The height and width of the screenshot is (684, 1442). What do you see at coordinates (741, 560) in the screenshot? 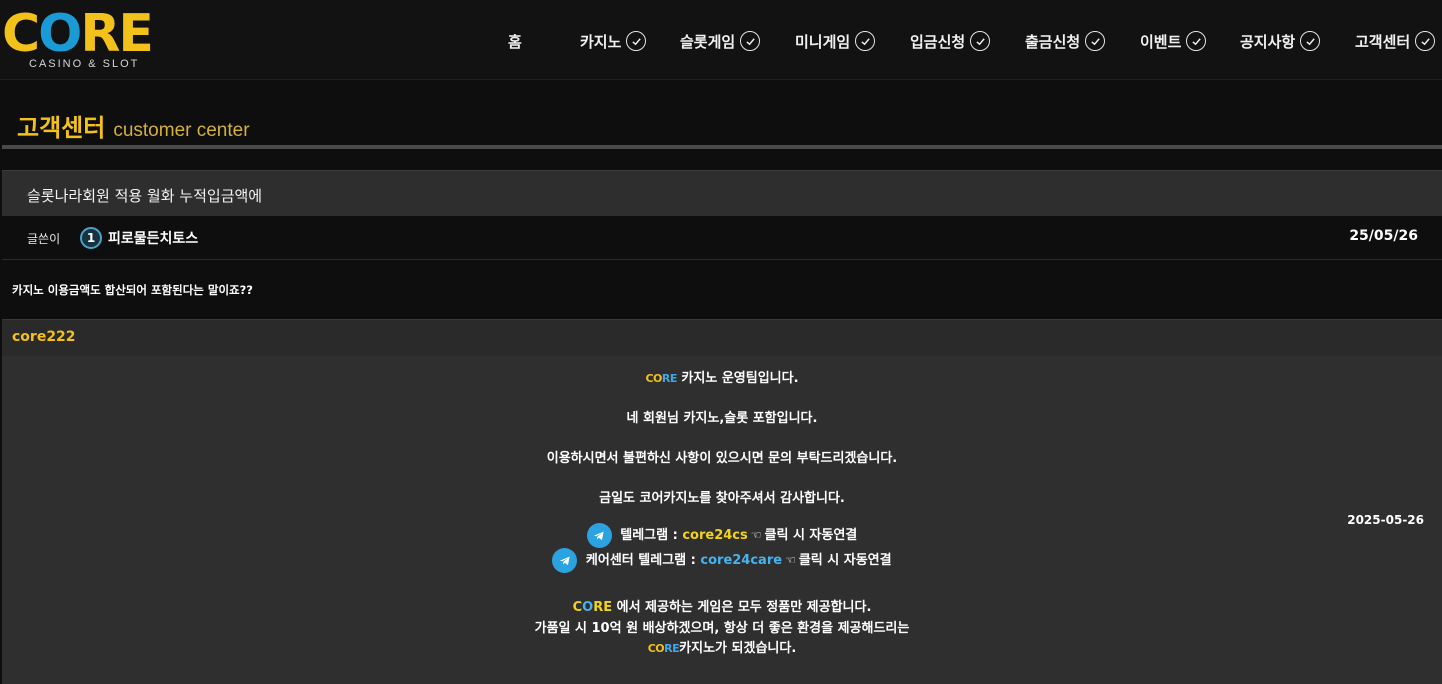
I see `care-telegram-id-link: core24care` at bounding box center [741, 560].